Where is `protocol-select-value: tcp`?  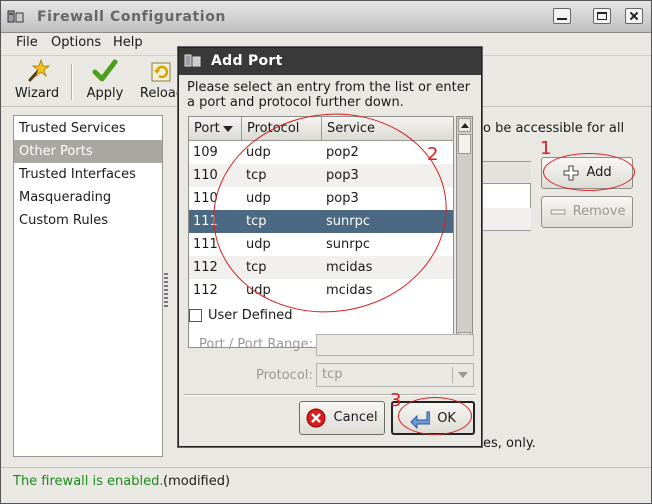 protocol-select-value: tcp is located at coordinates (332, 374).